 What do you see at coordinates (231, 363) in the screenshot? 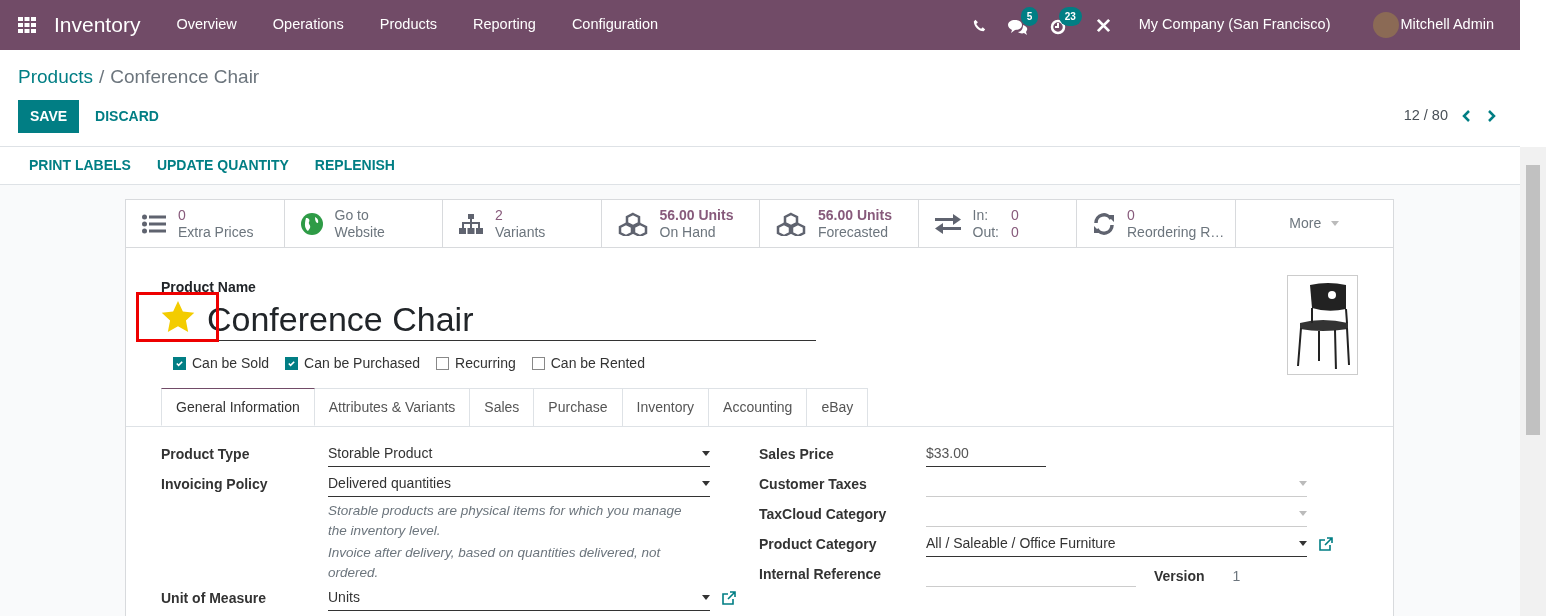
I see `checkbox-label: Can be Sold` at bounding box center [231, 363].